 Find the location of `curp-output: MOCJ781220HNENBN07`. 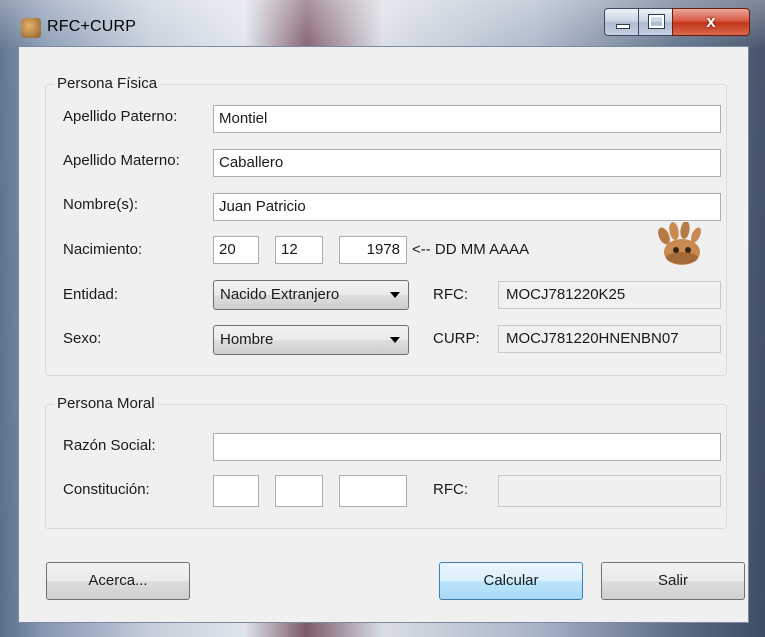

curp-output: MOCJ781220HNENBN07 is located at coordinates (609, 339).